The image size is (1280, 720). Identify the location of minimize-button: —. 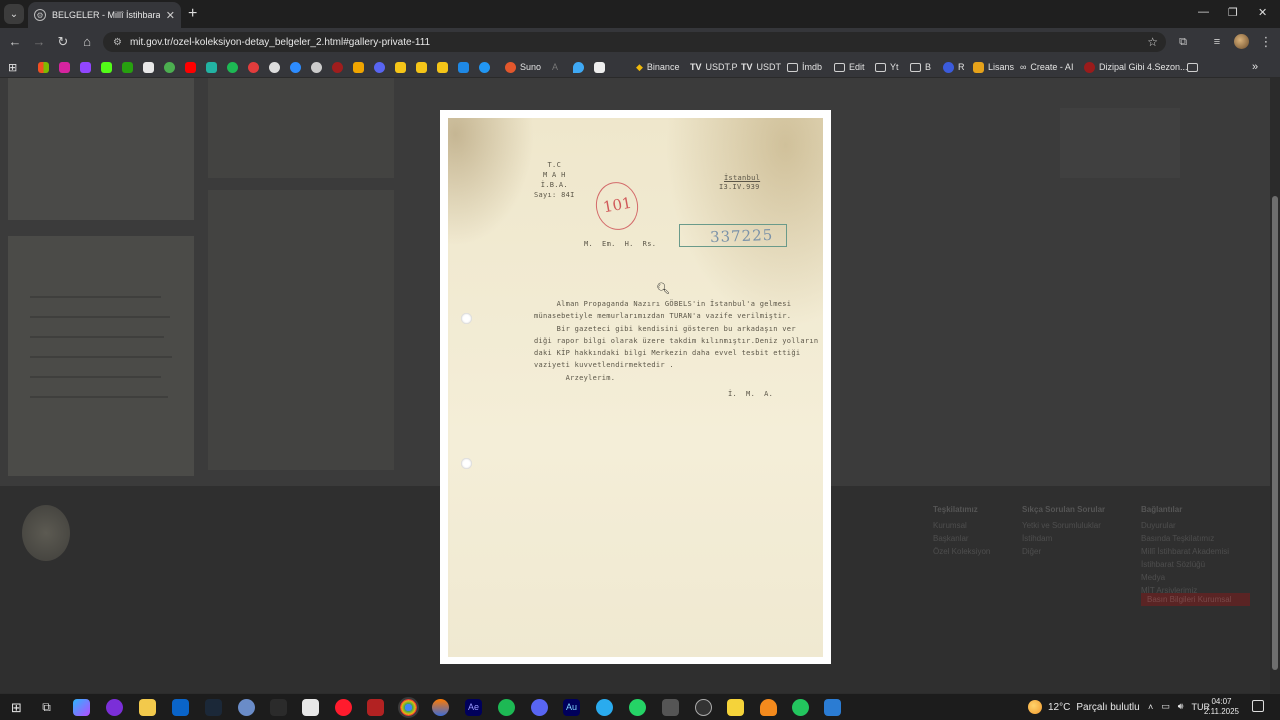
(1203, 12).